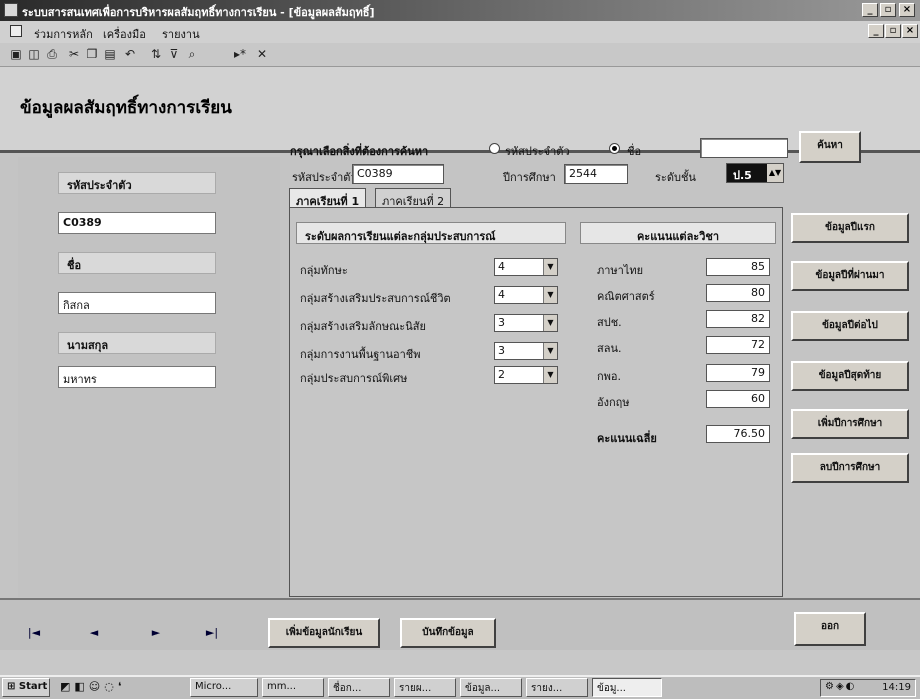 This screenshot has width=920, height=699. Describe the element at coordinates (262, 54) in the screenshot. I see `delete-record-icon: ✕` at that location.